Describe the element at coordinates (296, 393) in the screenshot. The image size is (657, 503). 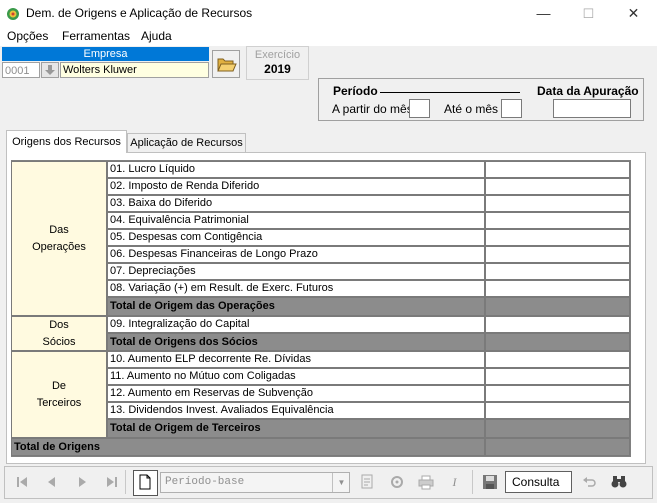
I see `table-row: 12. Aumento em Reservas de Subvenção` at that location.